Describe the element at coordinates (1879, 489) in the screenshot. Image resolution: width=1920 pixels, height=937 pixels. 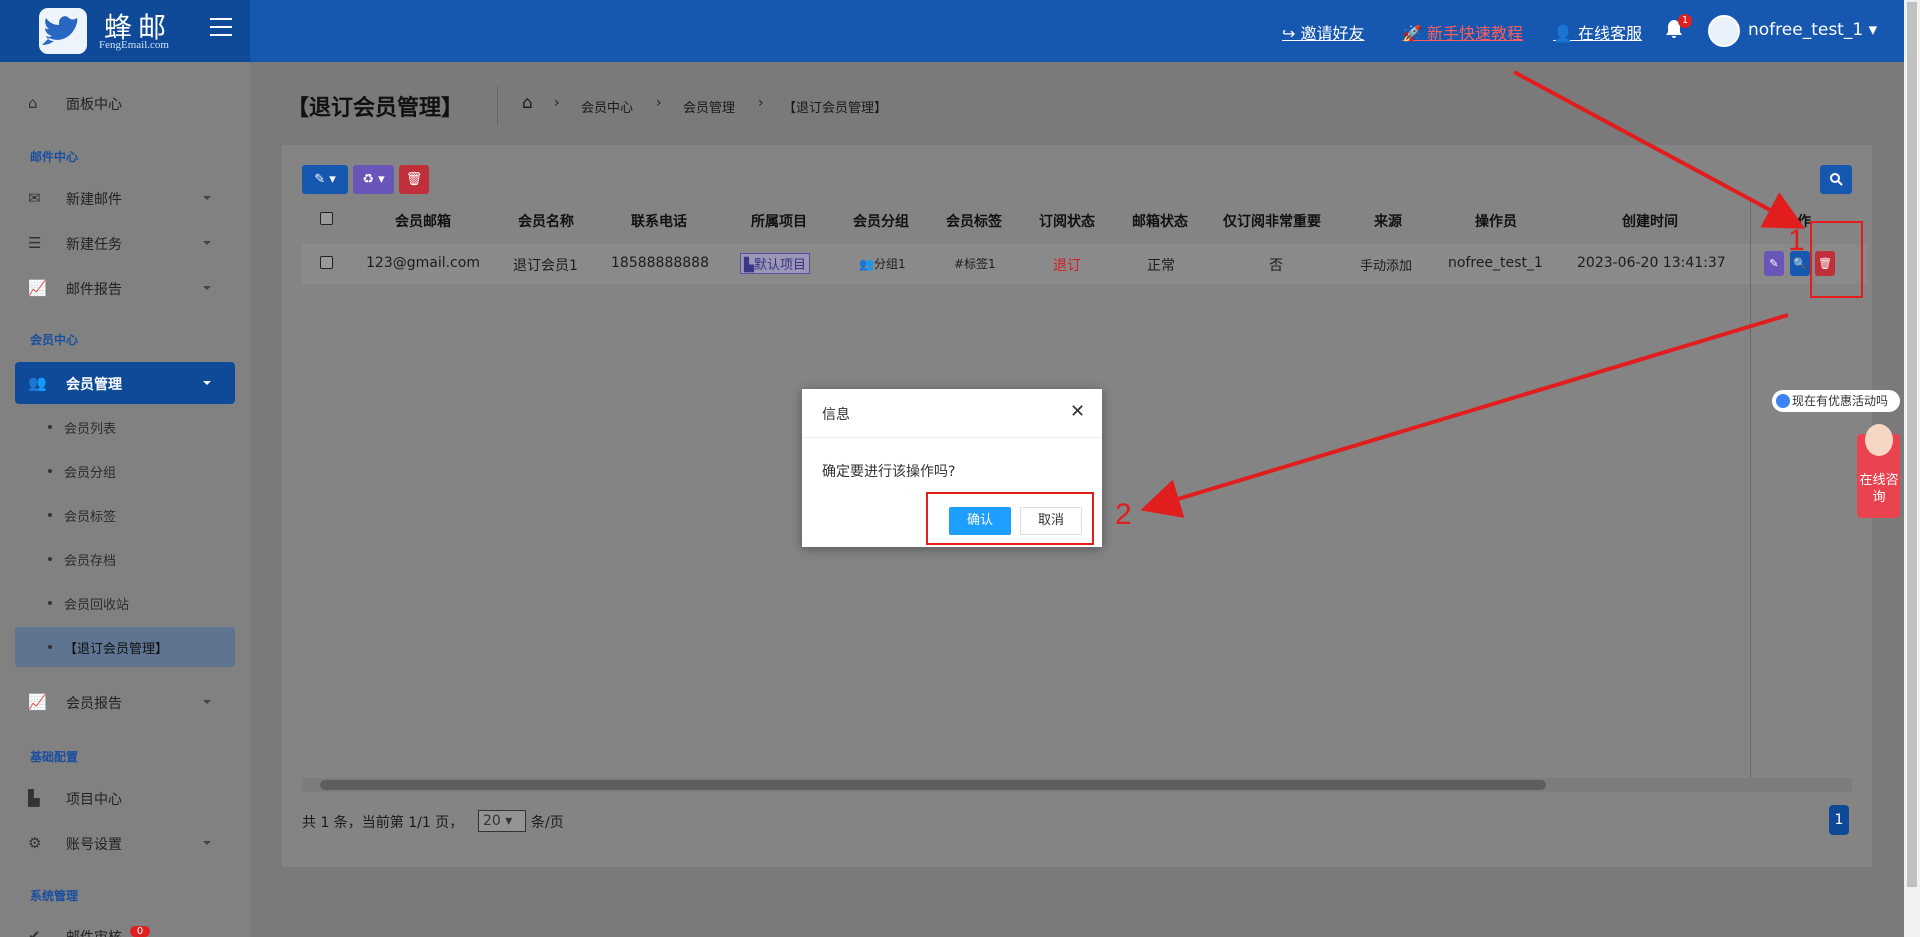
I see `online-consult-label: 在线咨询` at that location.